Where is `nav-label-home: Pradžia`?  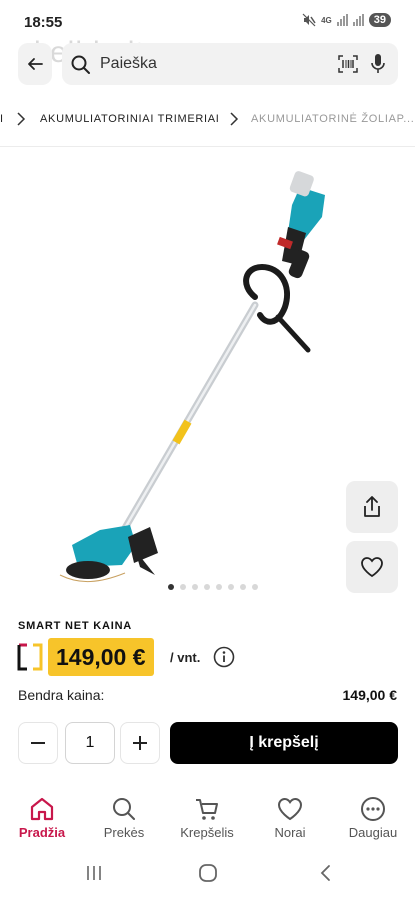 nav-label-home: Pradžia is located at coordinates (42, 832).